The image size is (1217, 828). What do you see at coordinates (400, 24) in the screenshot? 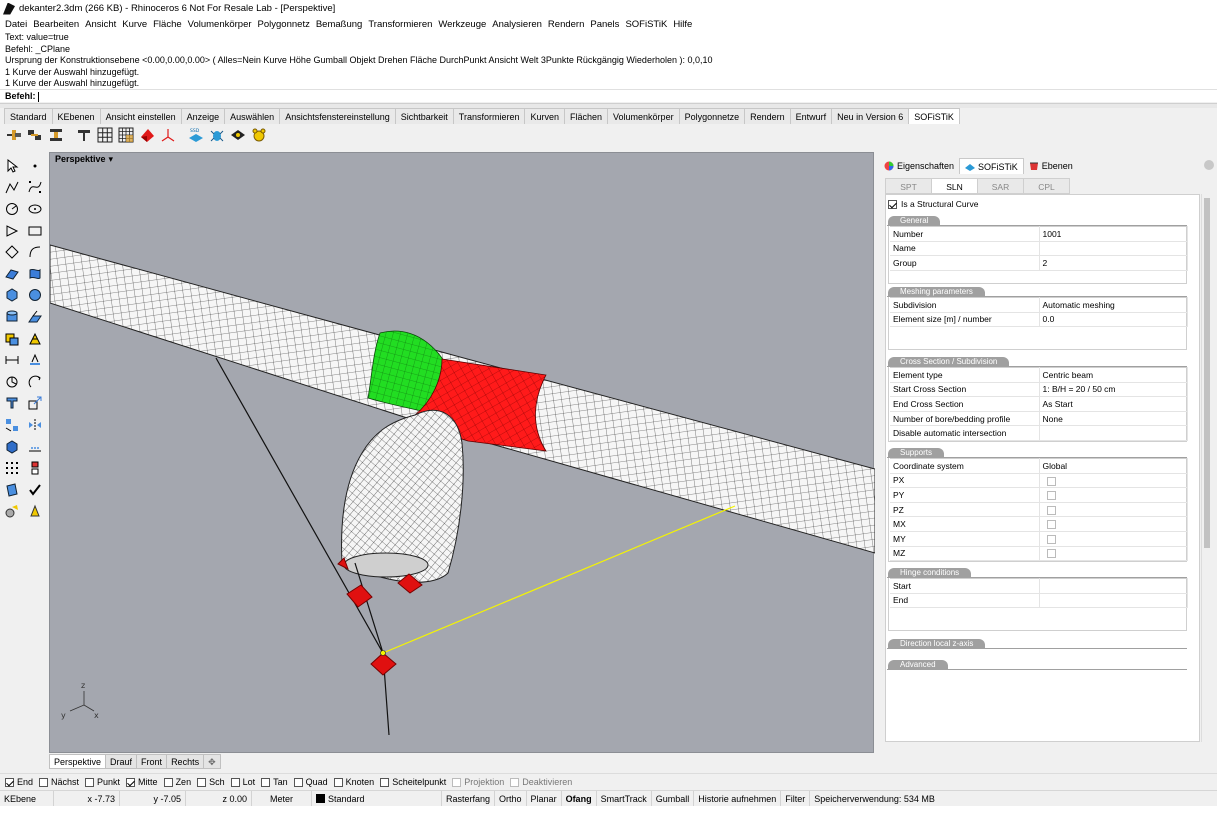
I see `menu-transformieren: Transformieren` at bounding box center [400, 24].